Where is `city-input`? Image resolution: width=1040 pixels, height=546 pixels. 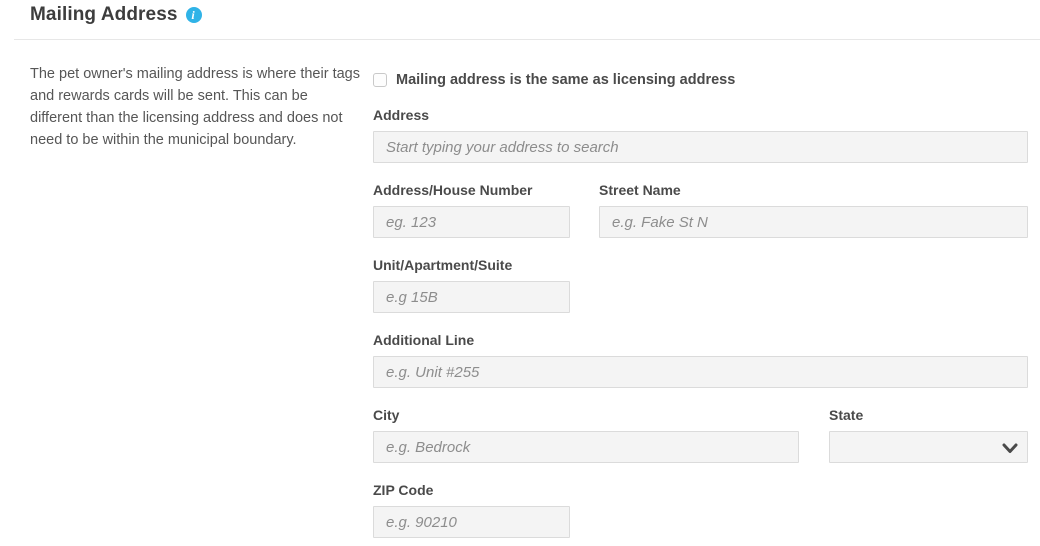
city-input is located at coordinates (586, 447).